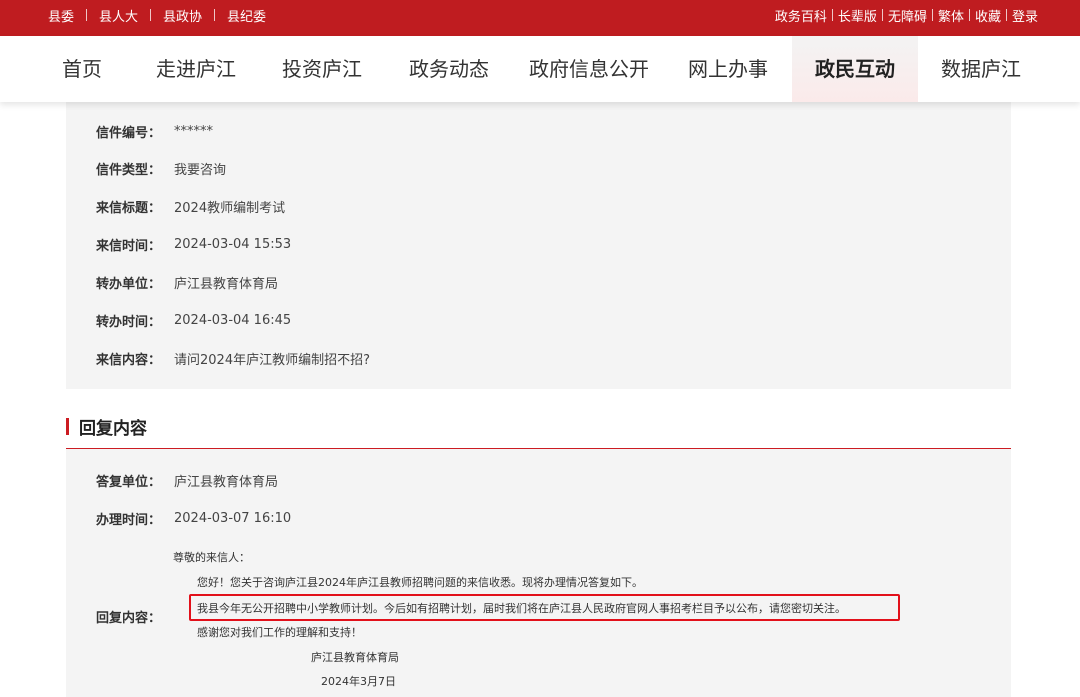  What do you see at coordinates (230, 208) in the screenshot?
I see `field-value: 2024教师编制考试` at bounding box center [230, 208].